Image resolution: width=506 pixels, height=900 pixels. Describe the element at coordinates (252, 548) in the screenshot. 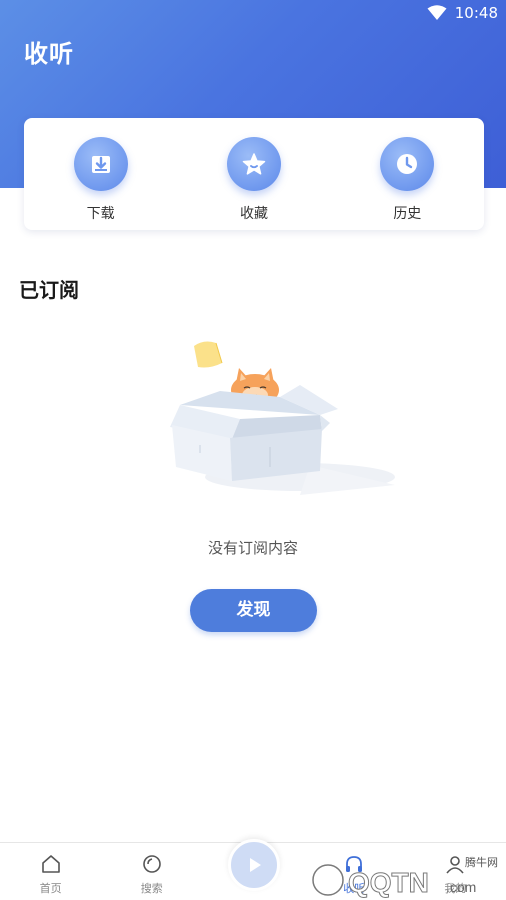

I see `empty-state-text: 没有订阅内容` at that location.